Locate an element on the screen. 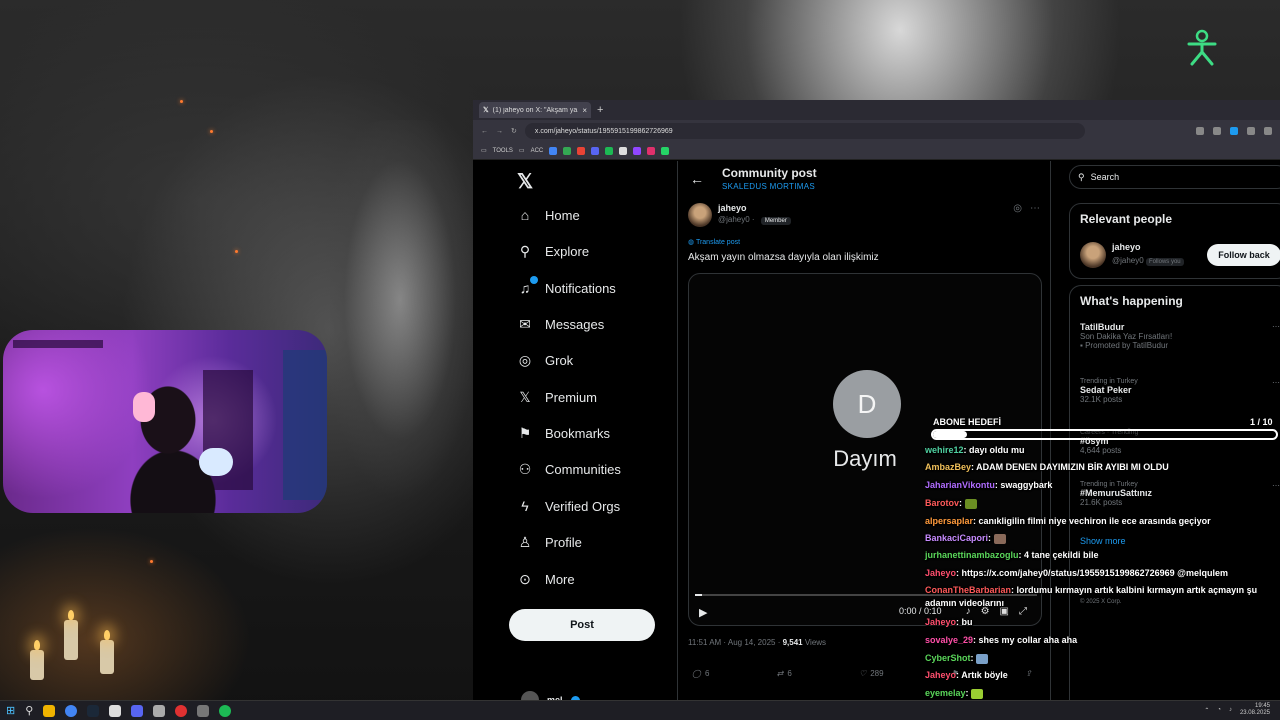 This screenshot has width=1280, height=720. nav-home: ⌂ Home is located at coordinates (548, 215).